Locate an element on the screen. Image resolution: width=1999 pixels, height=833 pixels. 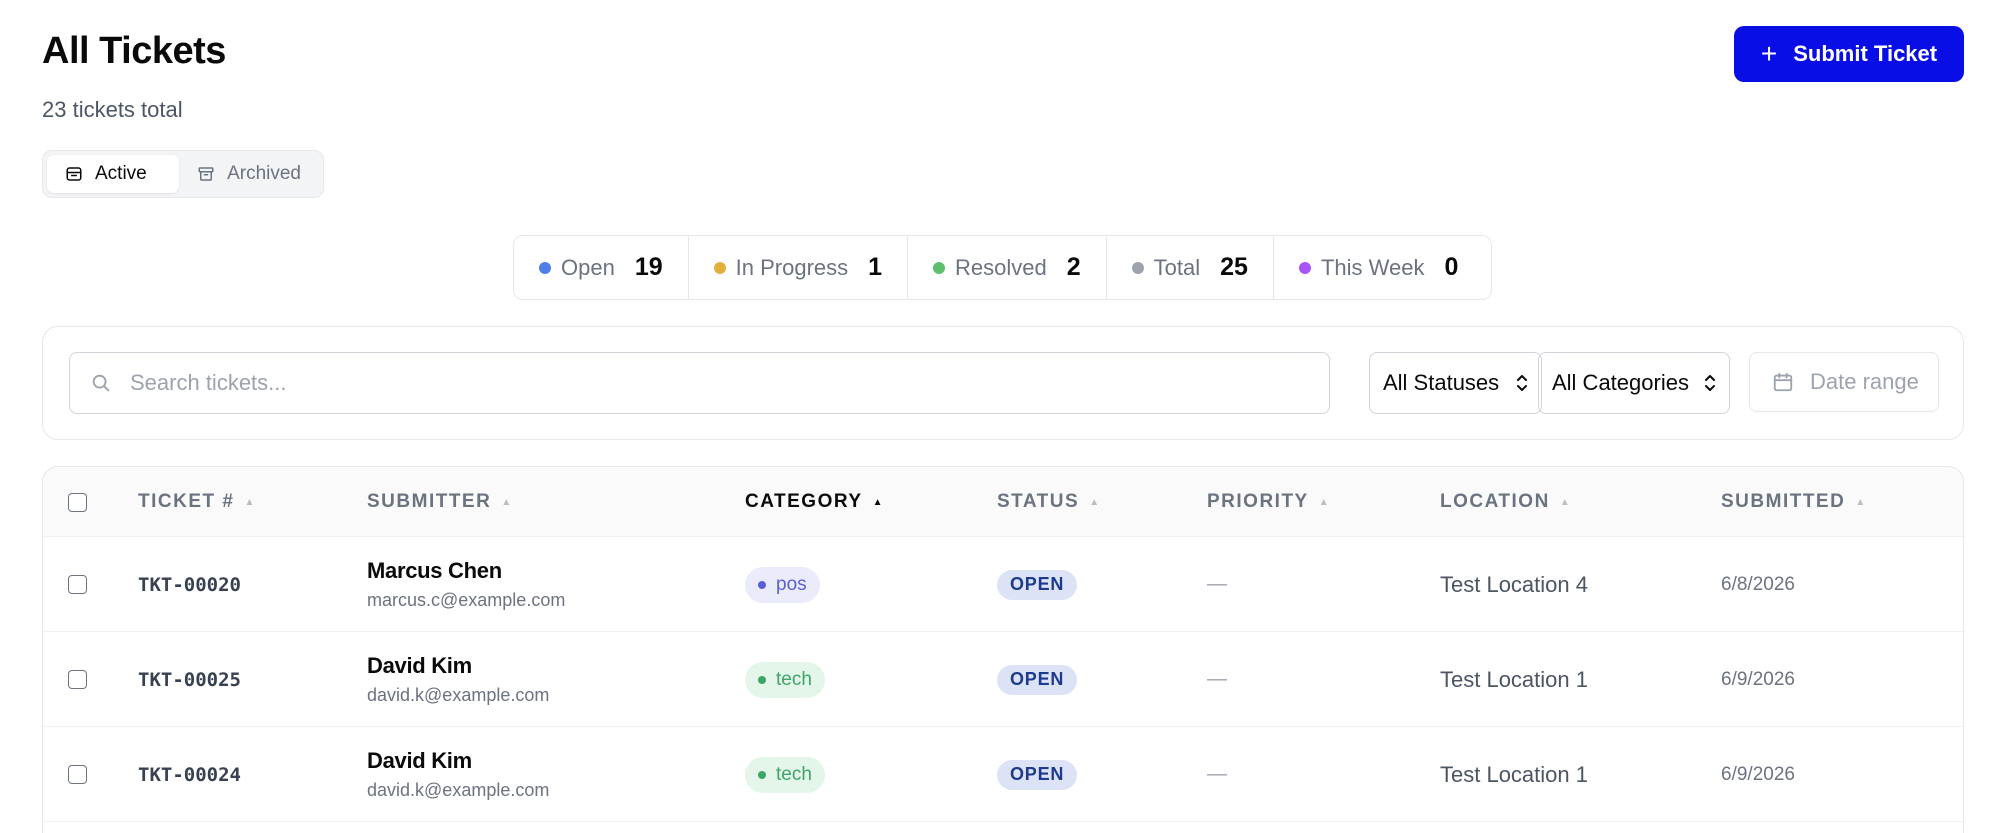
category-filter-value: All Categories is located at coordinates (1620, 382).